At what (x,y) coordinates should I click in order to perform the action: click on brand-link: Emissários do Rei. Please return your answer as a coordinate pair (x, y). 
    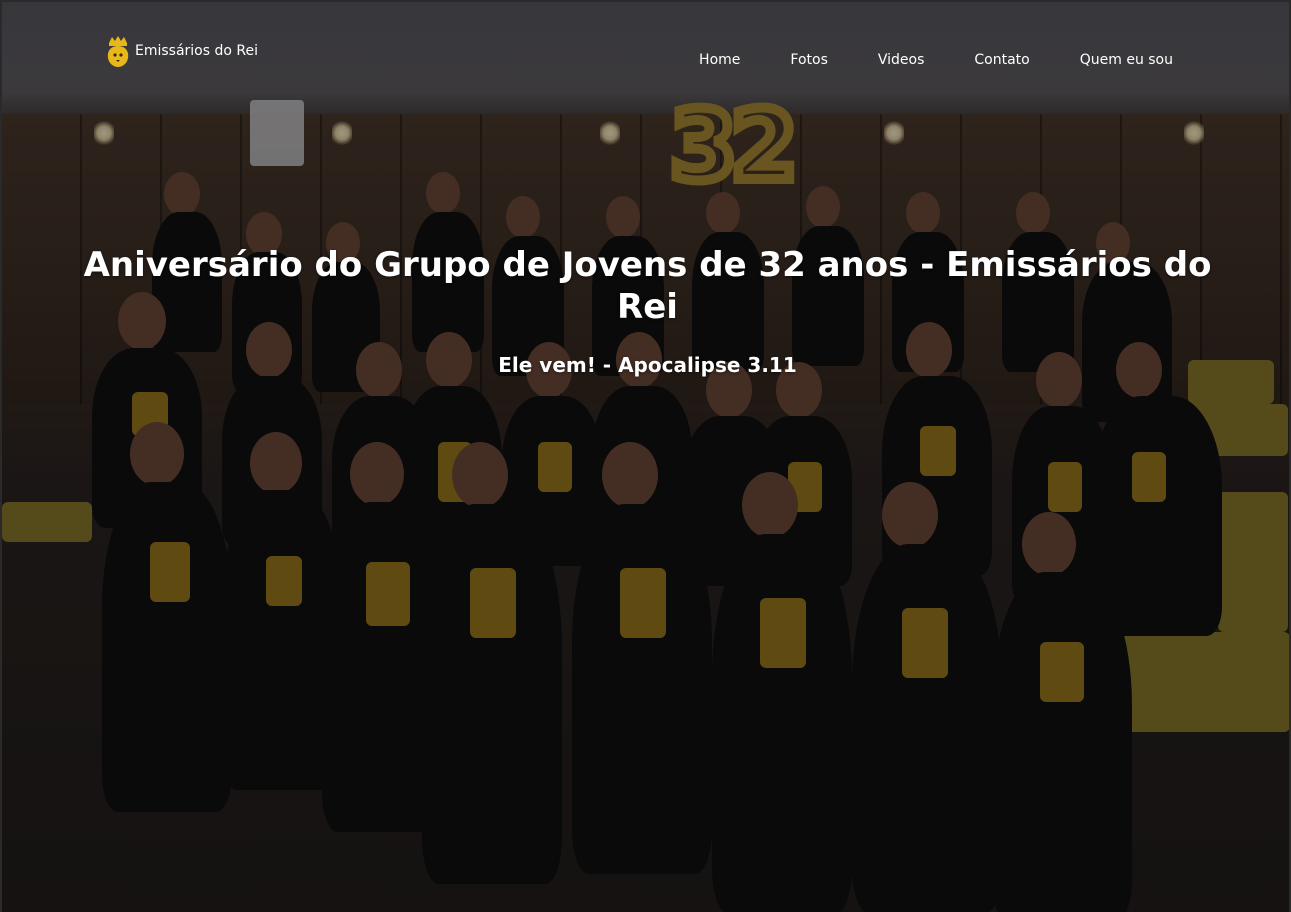
    Looking at the image, I should click on (181, 51).